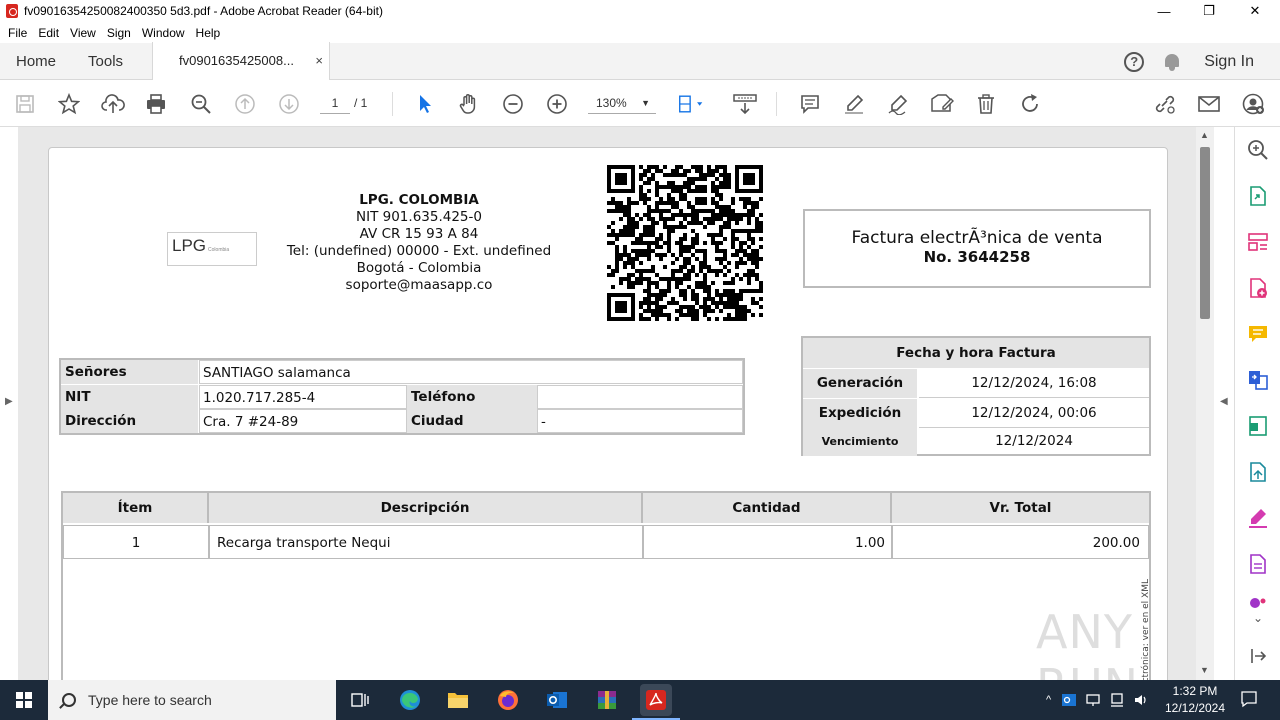  I want to click on scroll-down-icon: ▼, so click(1204, 670).